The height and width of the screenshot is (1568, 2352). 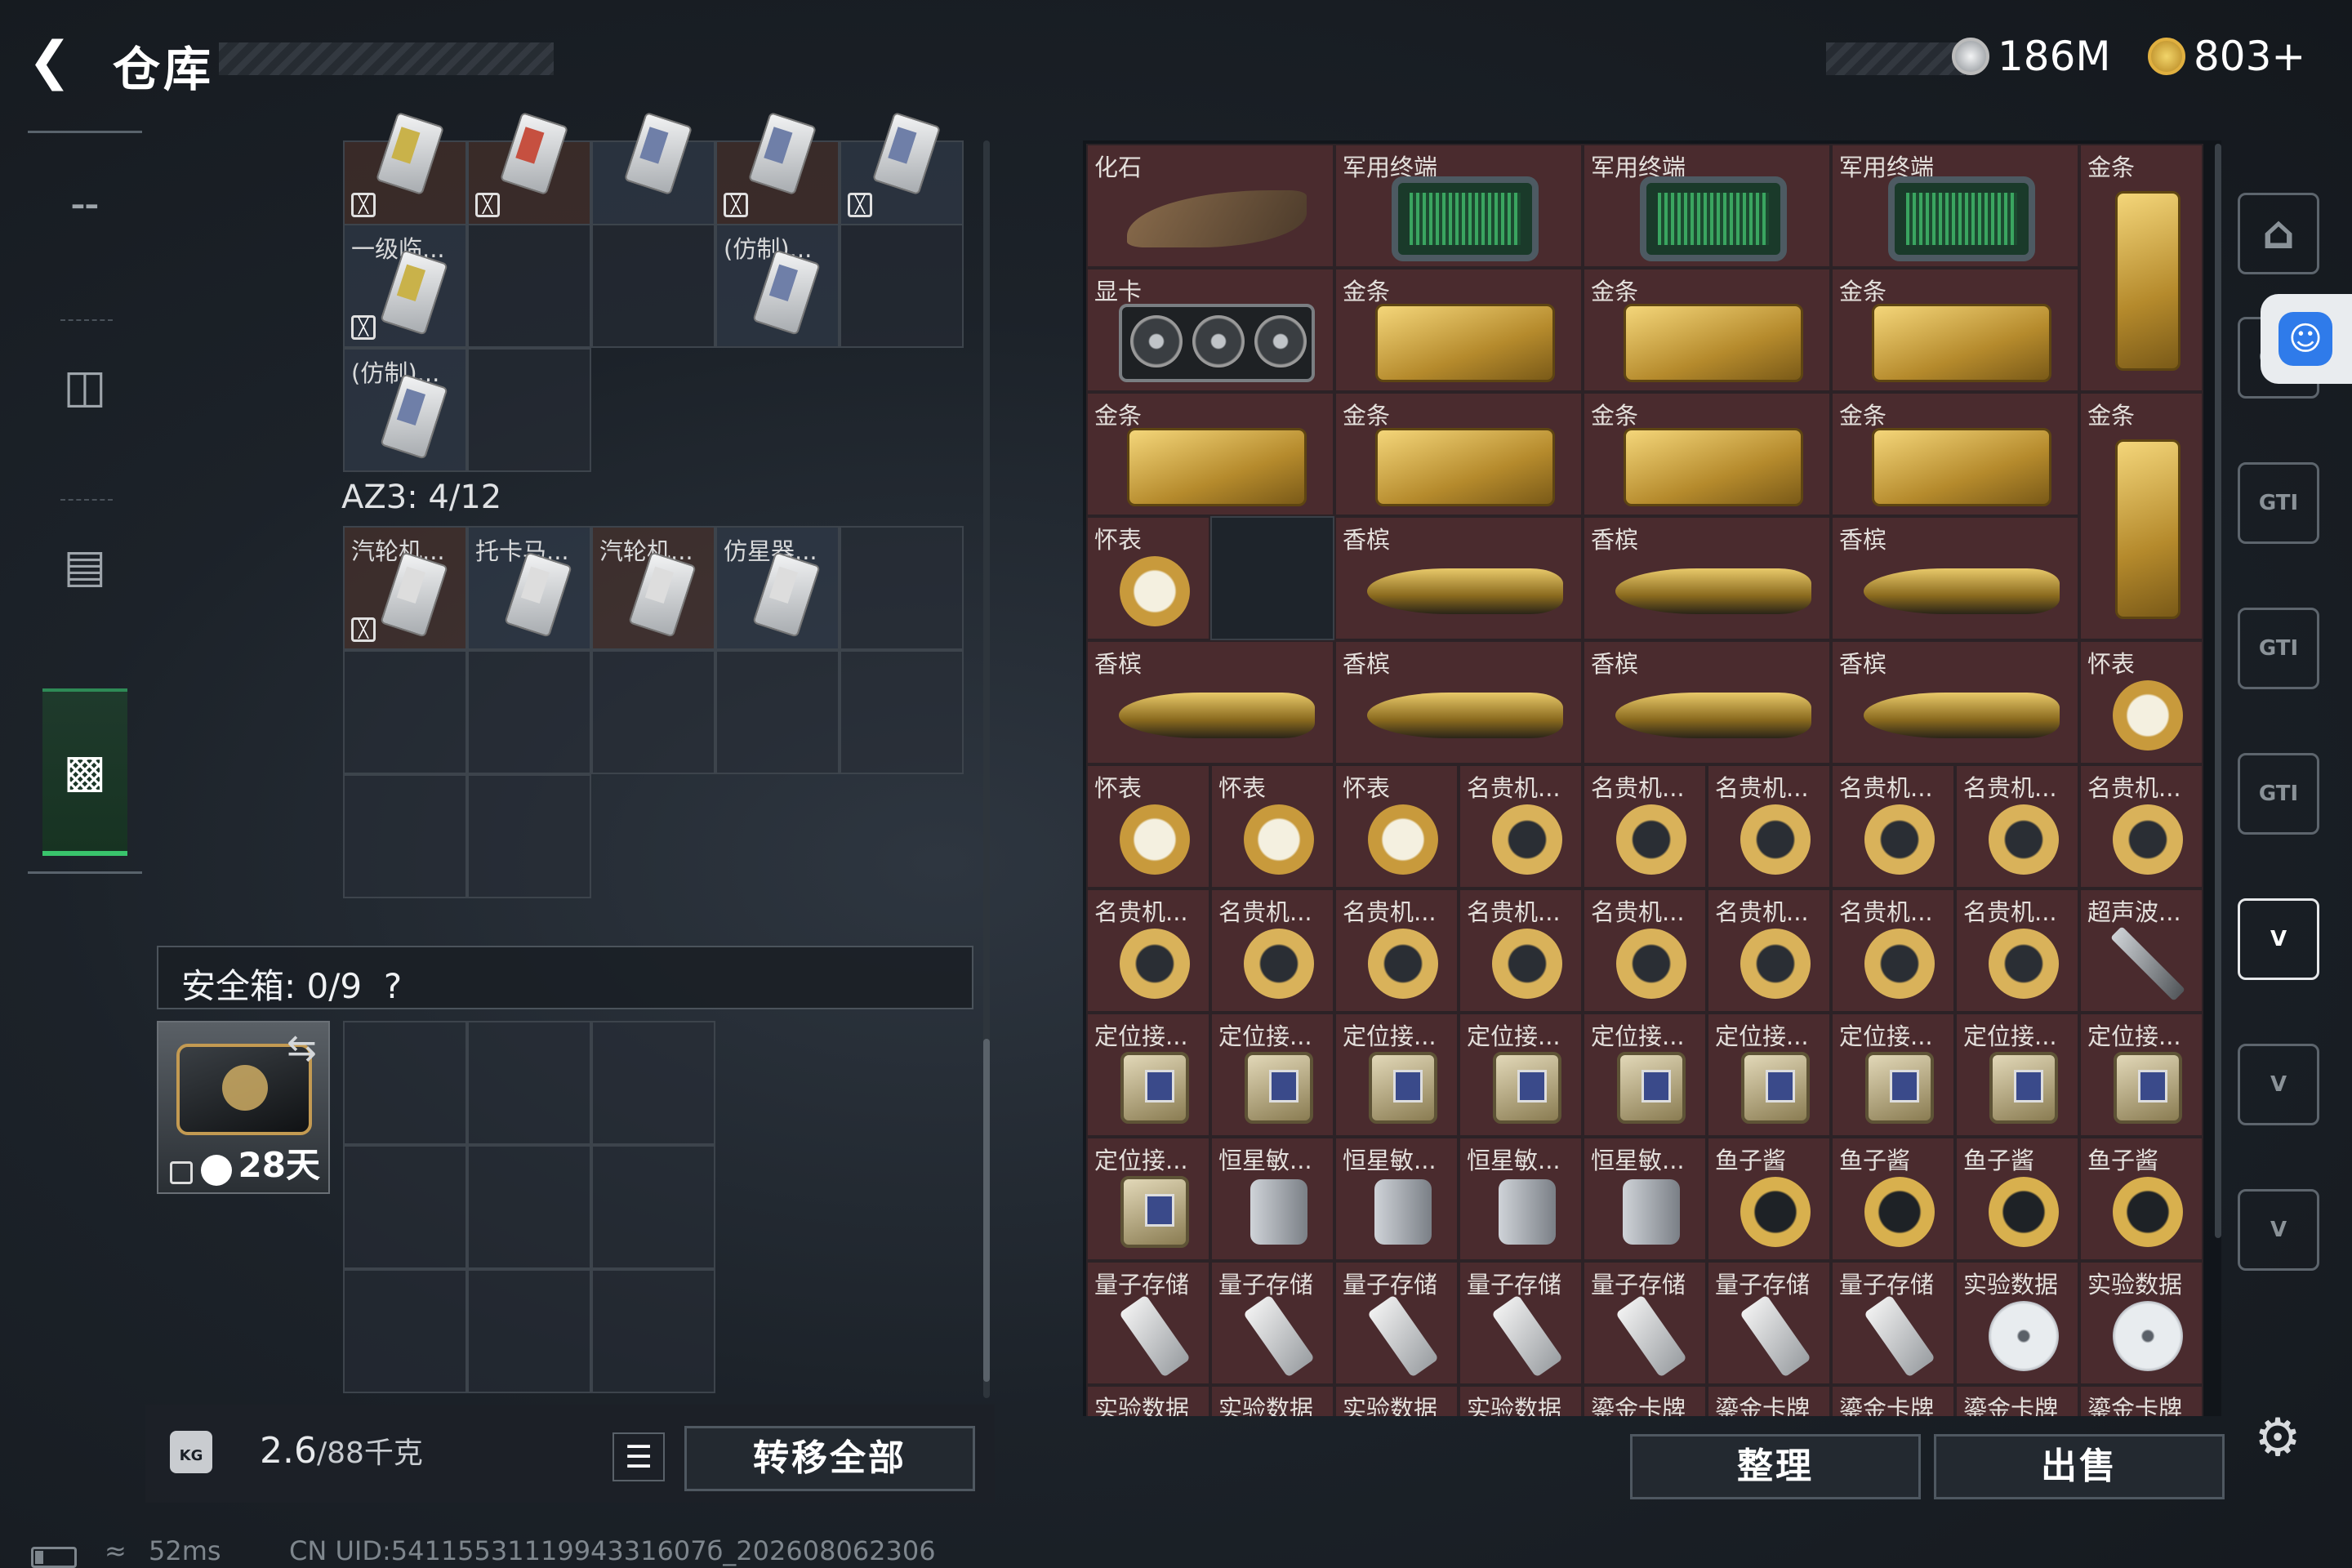 What do you see at coordinates (2278, 233) in the screenshot?
I see `home-nav-button: ⌂` at bounding box center [2278, 233].